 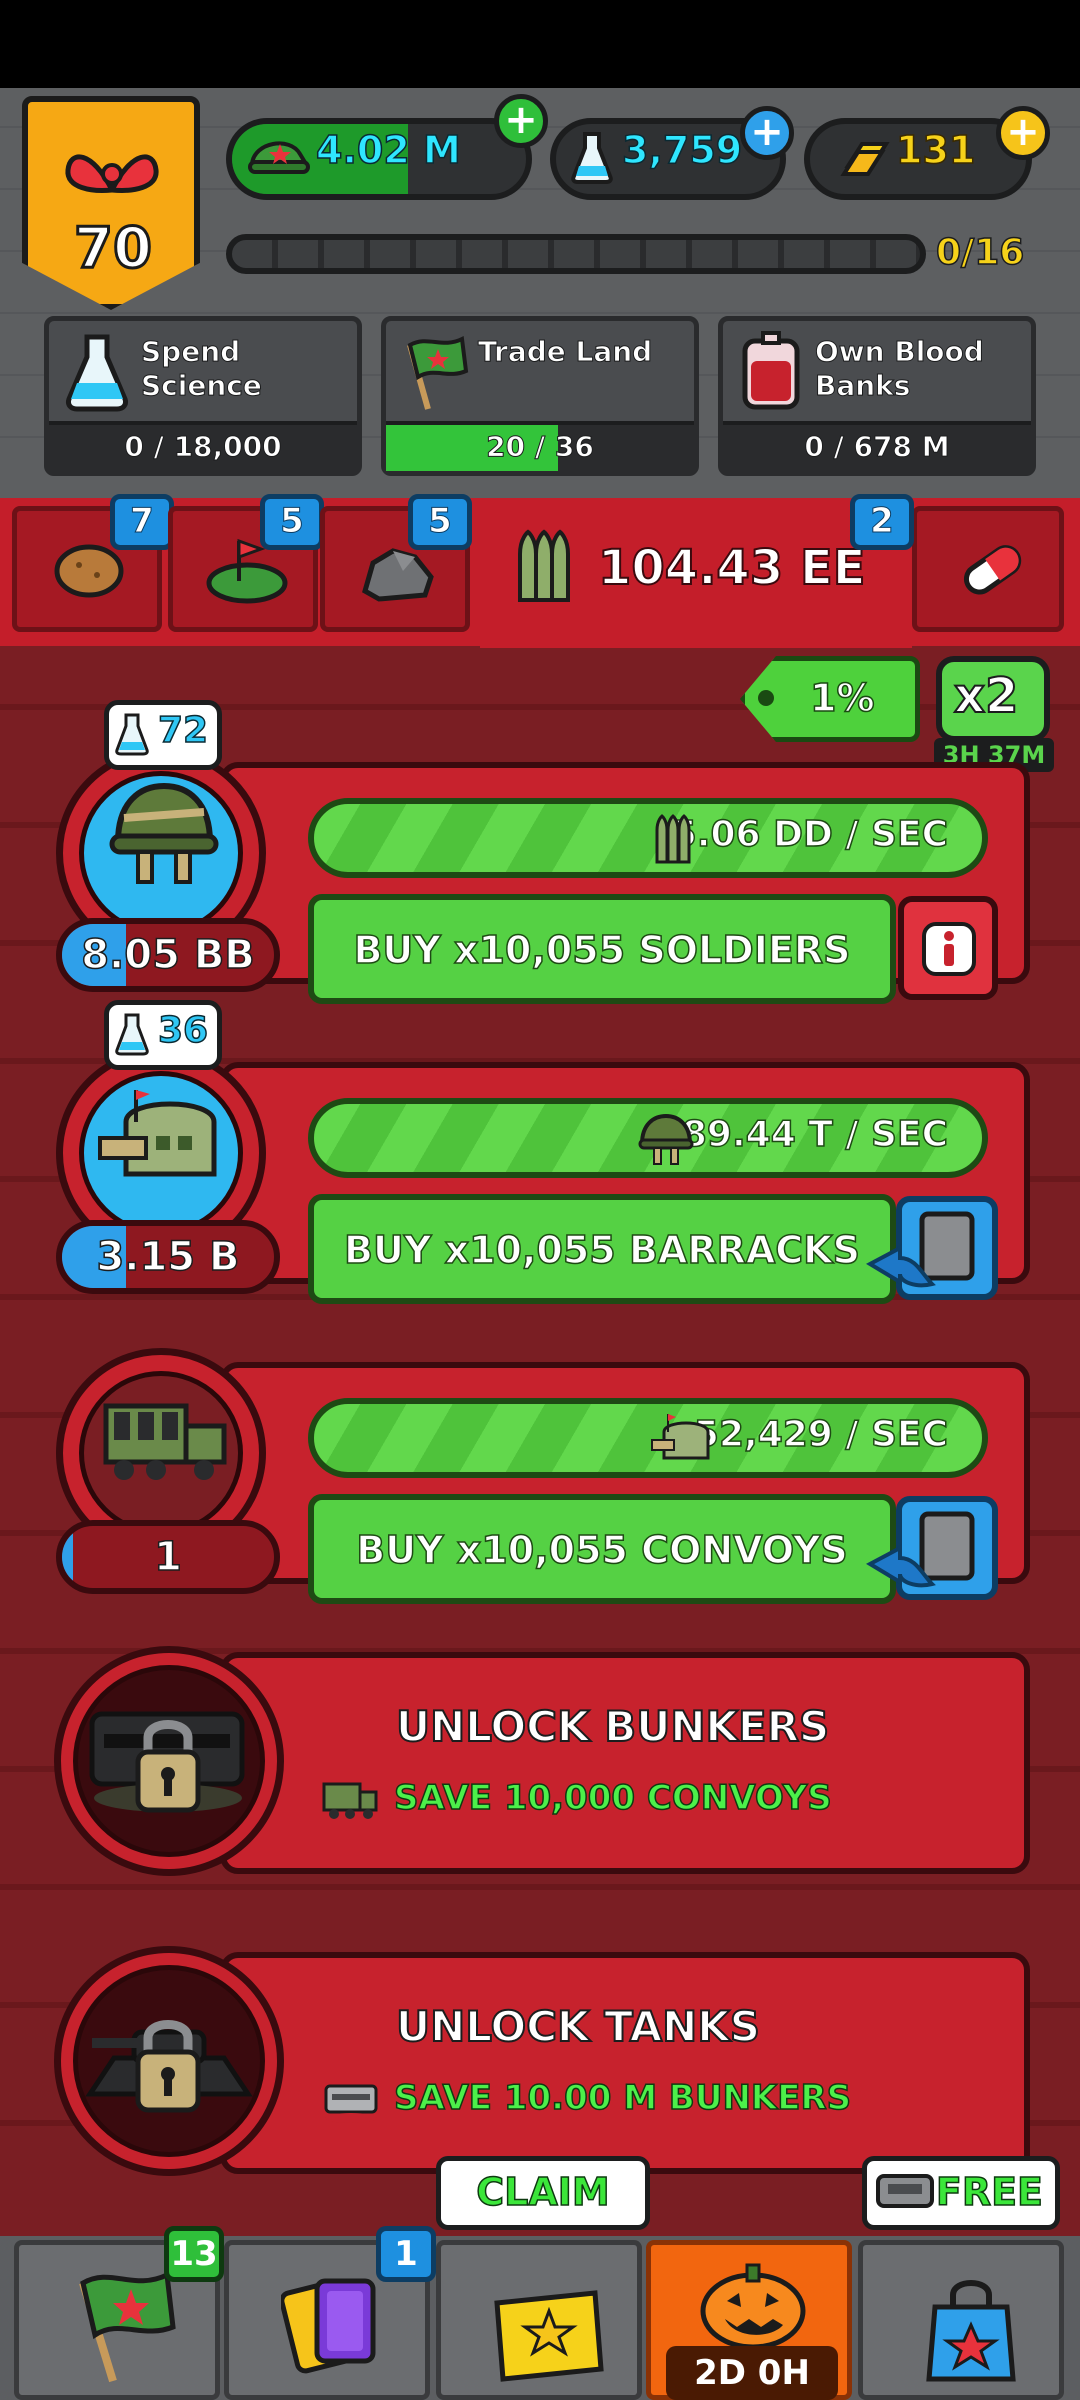 I want to click on xp-bar, so click(x=576, y=254).